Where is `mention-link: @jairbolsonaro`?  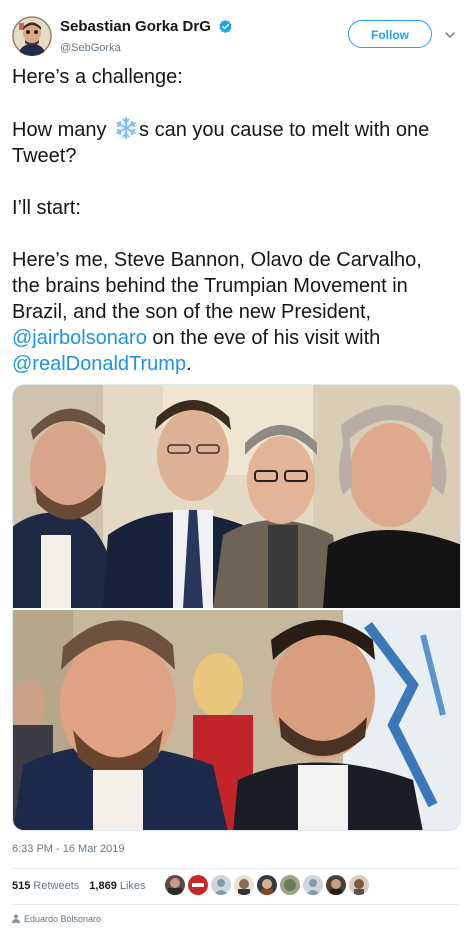
mention-link: @jairbolsonaro is located at coordinates (79, 338).